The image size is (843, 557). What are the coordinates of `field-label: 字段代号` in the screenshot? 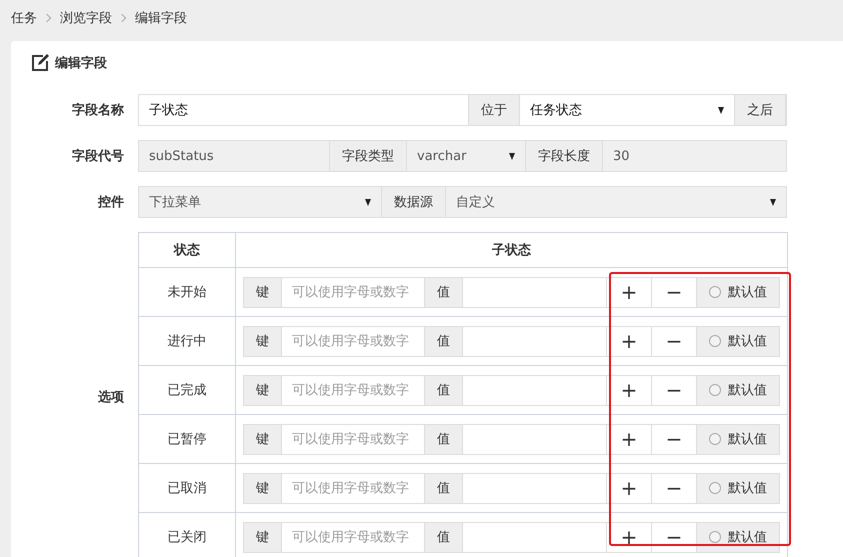 It's located at (98, 156).